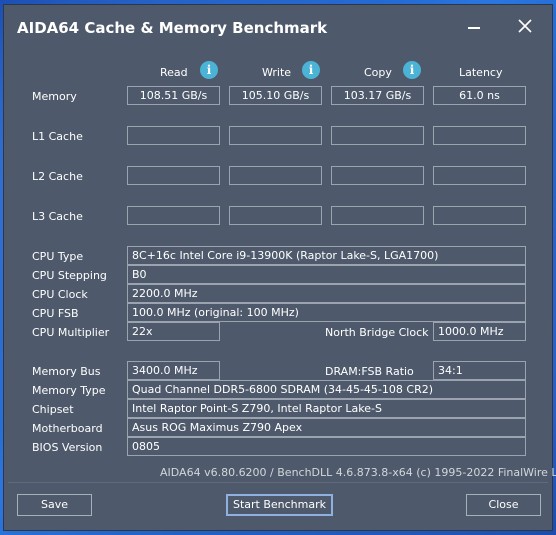 The height and width of the screenshot is (535, 556). I want to click on motherboard-value: Asus ROG Maximus Z790 Apex, so click(326, 427).